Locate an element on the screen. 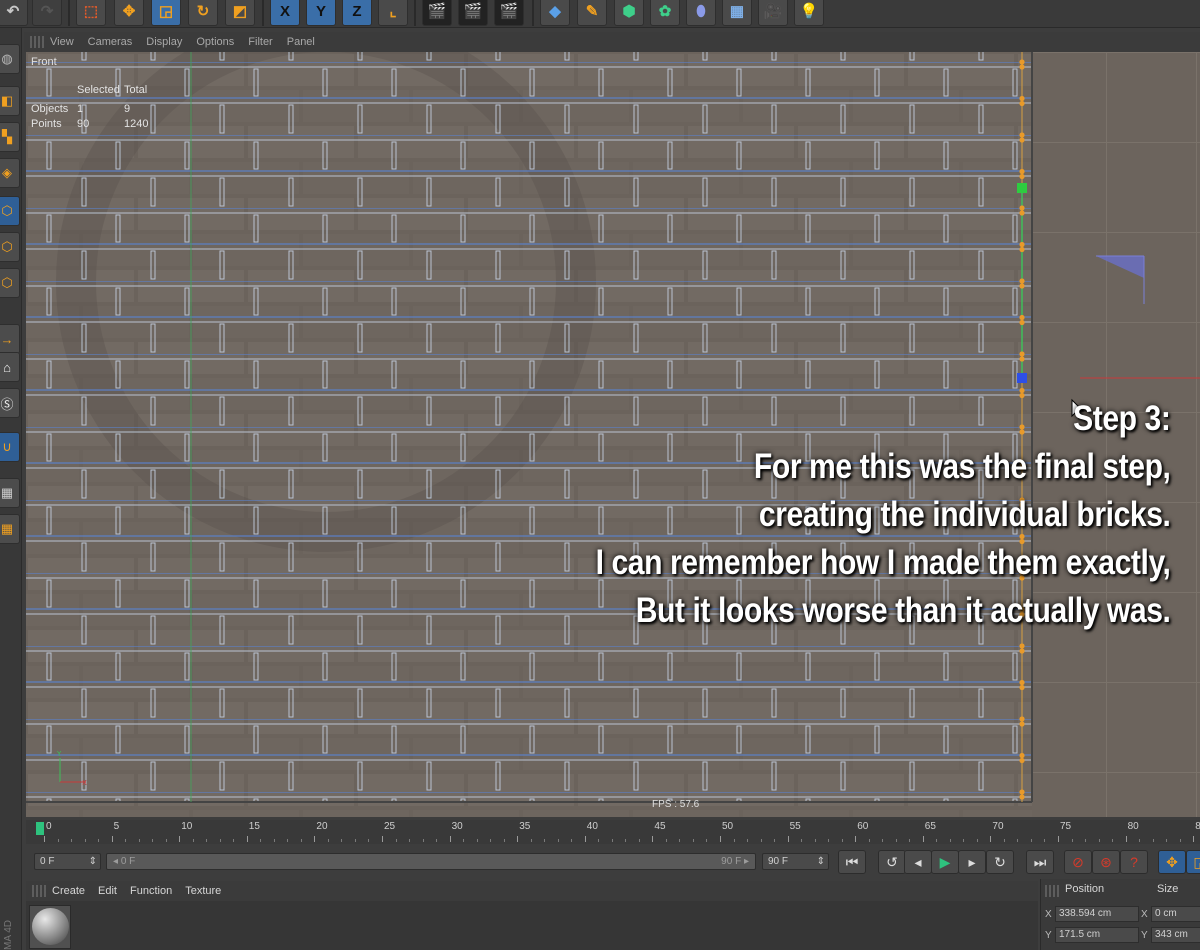 The height and width of the screenshot is (950, 1200). preview-range-slider: ◂ 0 F 90 F ▸ is located at coordinates (431, 861).